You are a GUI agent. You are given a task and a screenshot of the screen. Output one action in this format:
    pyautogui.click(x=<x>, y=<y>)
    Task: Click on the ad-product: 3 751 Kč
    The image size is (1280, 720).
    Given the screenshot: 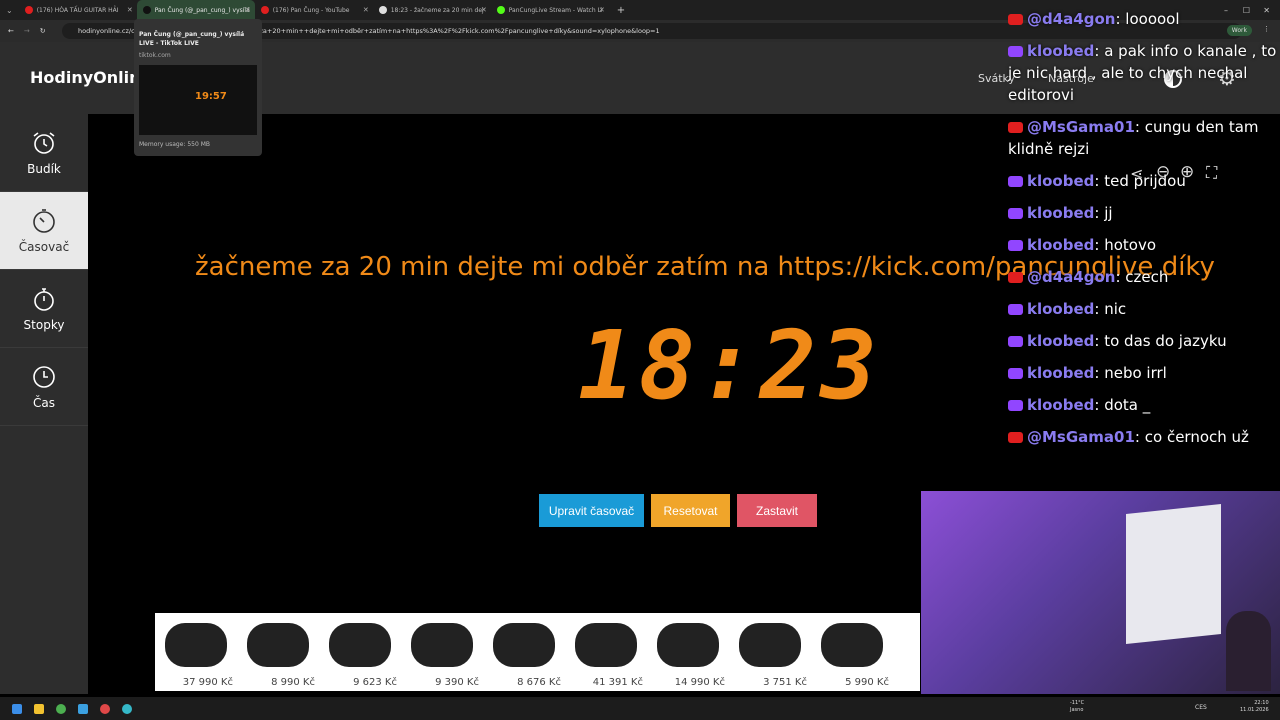 What is the action you would take?
    pyautogui.click(x=770, y=652)
    